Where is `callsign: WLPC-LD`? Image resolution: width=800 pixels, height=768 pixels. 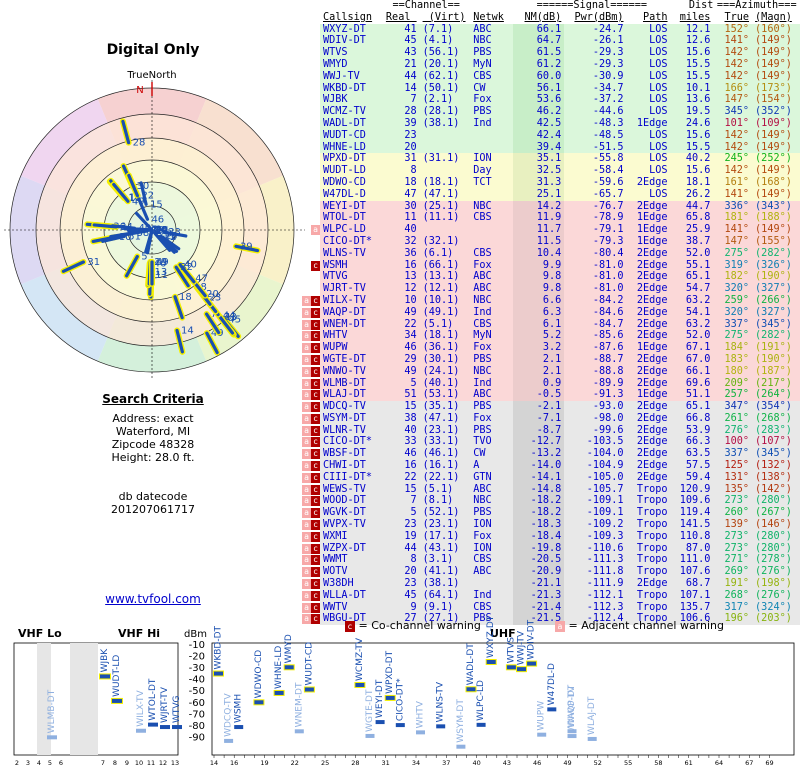 callsign: WLPC-LD is located at coordinates (351, 230).